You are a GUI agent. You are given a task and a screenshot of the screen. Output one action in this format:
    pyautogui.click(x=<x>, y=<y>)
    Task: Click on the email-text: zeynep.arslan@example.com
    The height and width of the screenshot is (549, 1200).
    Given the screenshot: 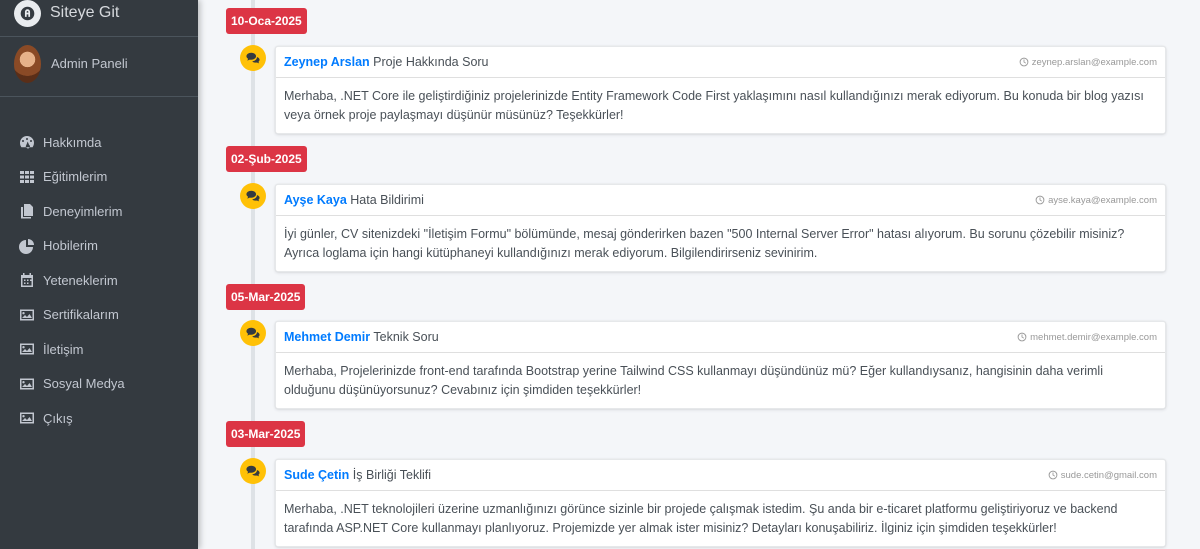 What is the action you would take?
    pyautogui.click(x=1094, y=62)
    